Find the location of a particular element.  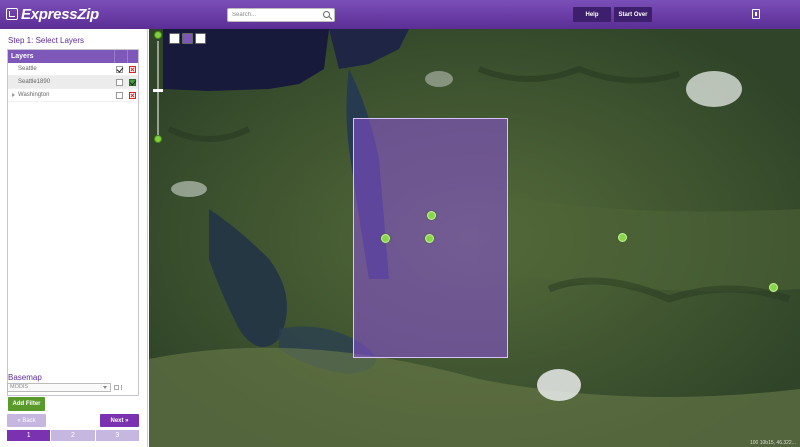

zoom-slider is located at coordinates (158, 87).